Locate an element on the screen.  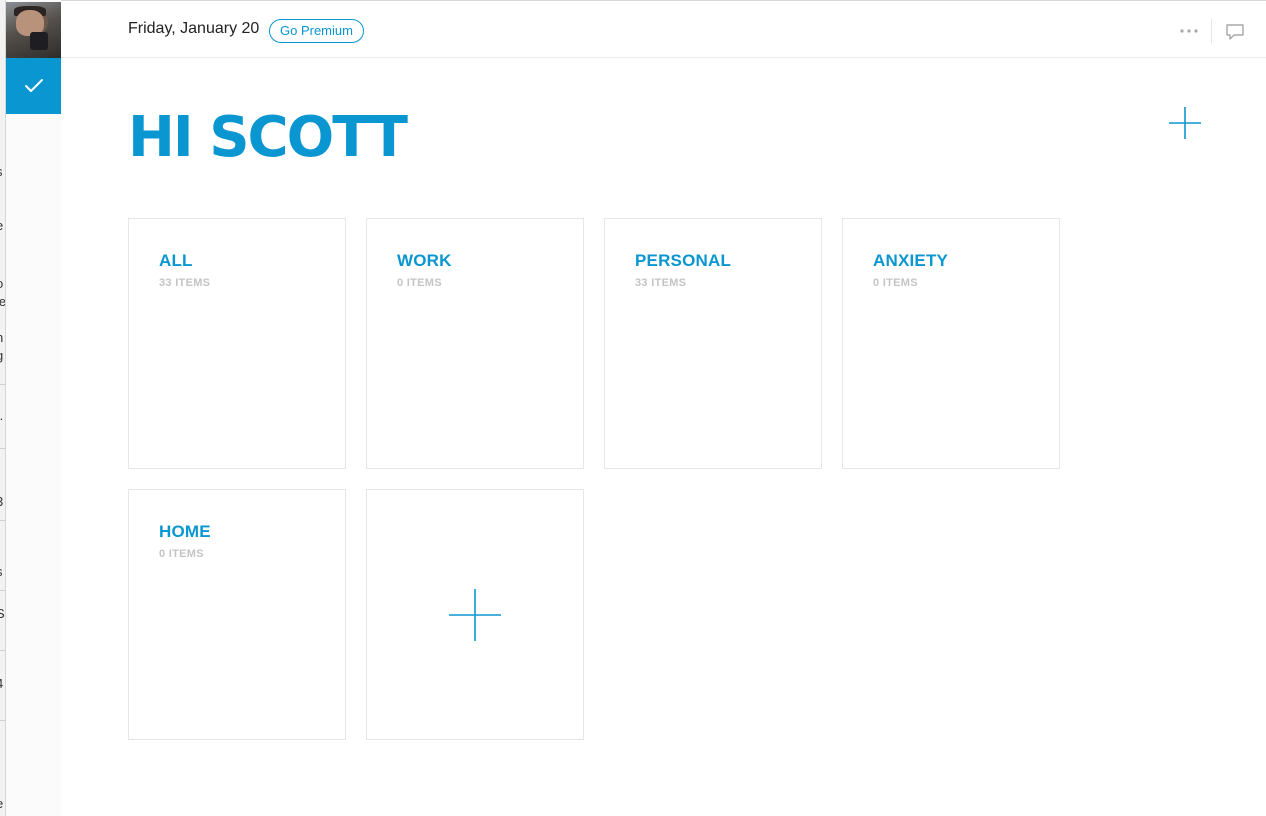
list-card-home: HOME 0 ITEMS is located at coordinates (237, 614).